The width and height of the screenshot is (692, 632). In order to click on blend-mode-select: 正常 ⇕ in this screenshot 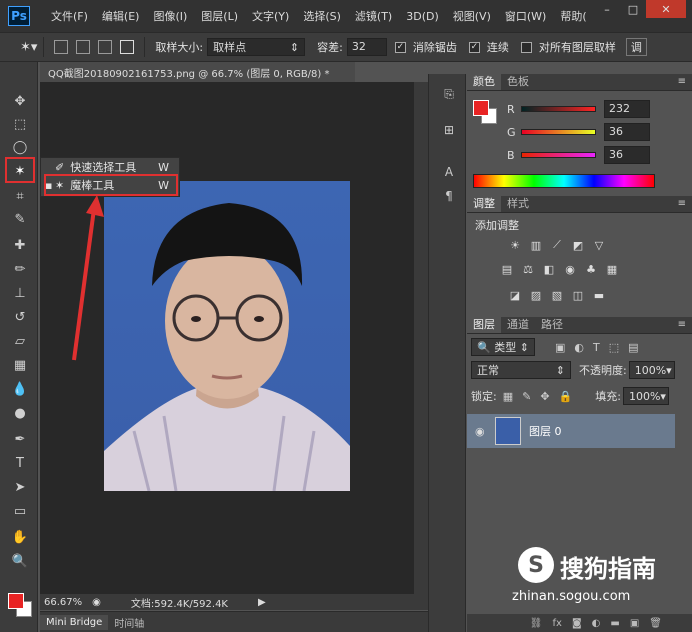, I will do `click(521, 370)`.